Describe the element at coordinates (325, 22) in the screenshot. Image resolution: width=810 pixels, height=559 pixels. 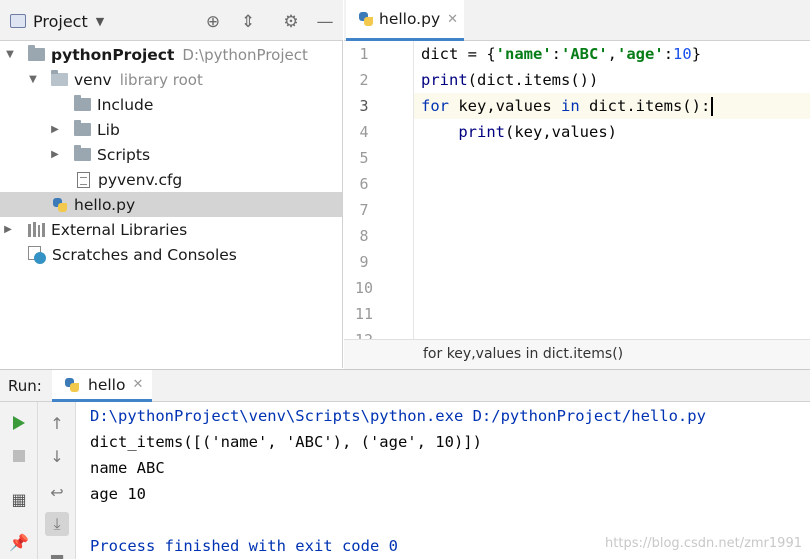
I see `minimize-icon: —` at that location.